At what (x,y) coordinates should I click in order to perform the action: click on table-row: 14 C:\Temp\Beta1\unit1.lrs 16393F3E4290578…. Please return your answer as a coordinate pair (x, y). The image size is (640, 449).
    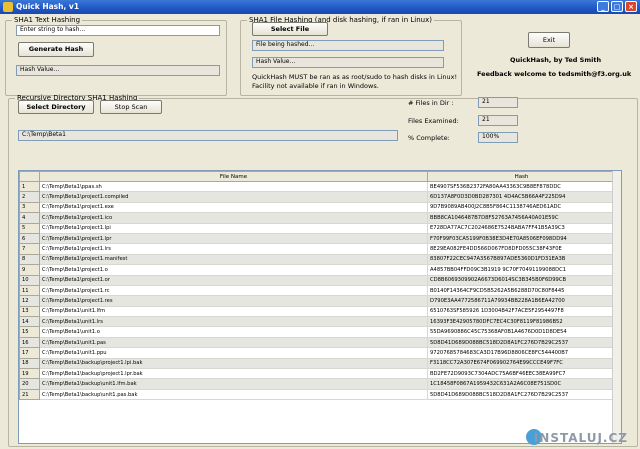
    Looking at the image, I should click on (317, 322).